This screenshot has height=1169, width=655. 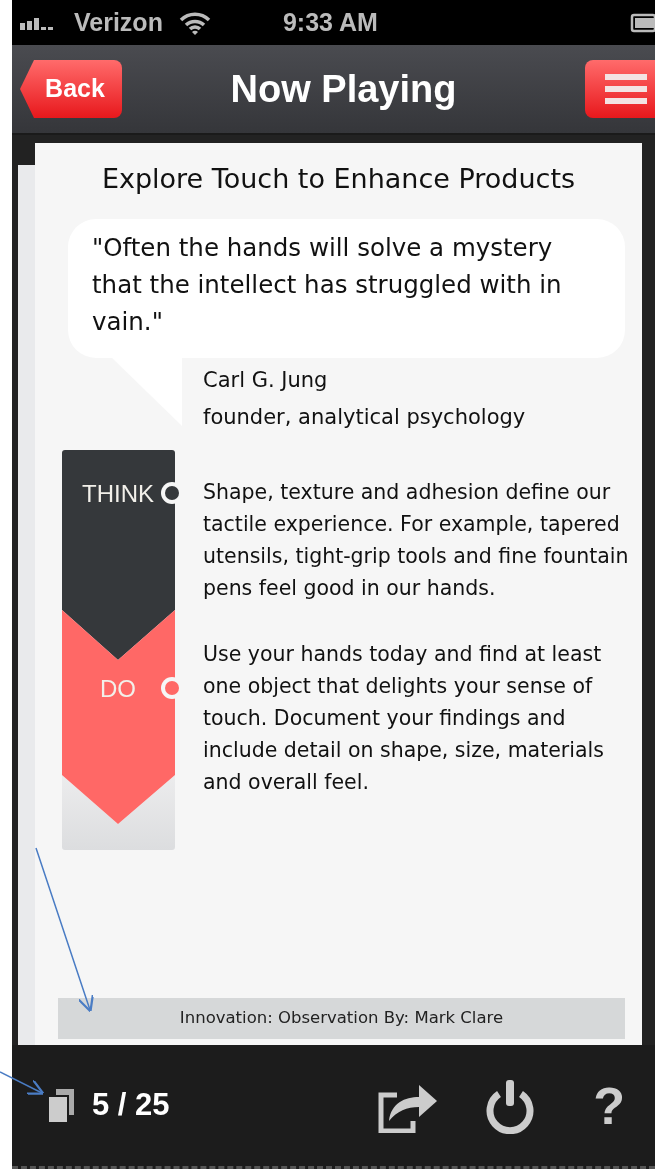 I want to click on screen-title: Now Playing, so click(x=343, y=89).